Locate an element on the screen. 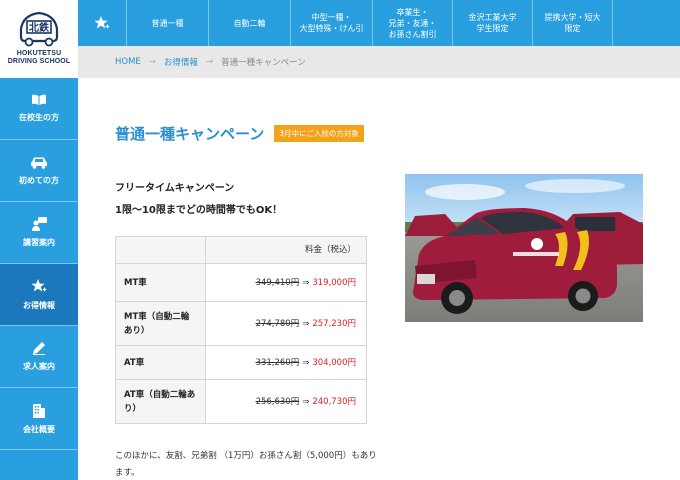 This screenshot has width=680, height=480. nav-jido-nirin: 自動二輪 is located at coordinates (249, 23).